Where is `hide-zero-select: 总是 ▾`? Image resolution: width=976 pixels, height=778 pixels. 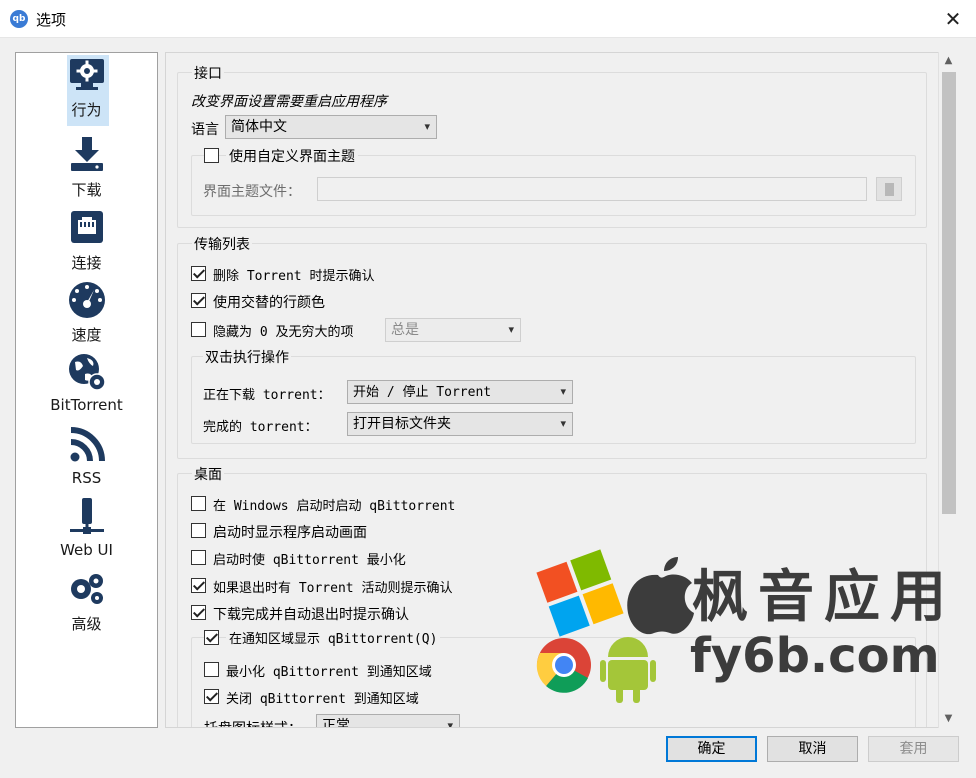
hide-zero-select: 总是 ▾ is located at coordinates (453, 330).